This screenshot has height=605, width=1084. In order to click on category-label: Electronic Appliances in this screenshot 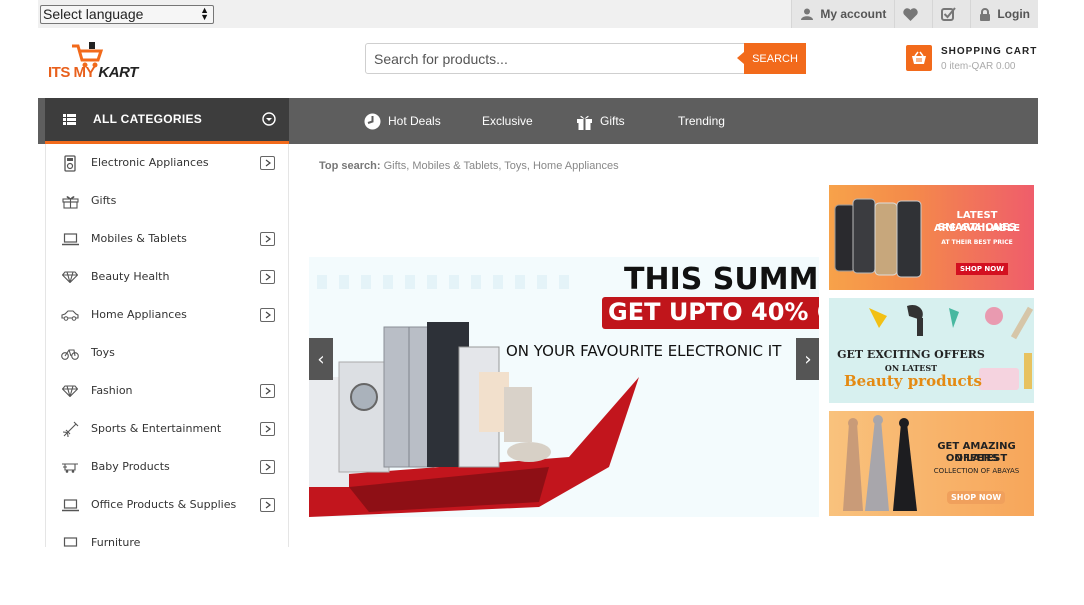, I will do `click(150, 162)`.